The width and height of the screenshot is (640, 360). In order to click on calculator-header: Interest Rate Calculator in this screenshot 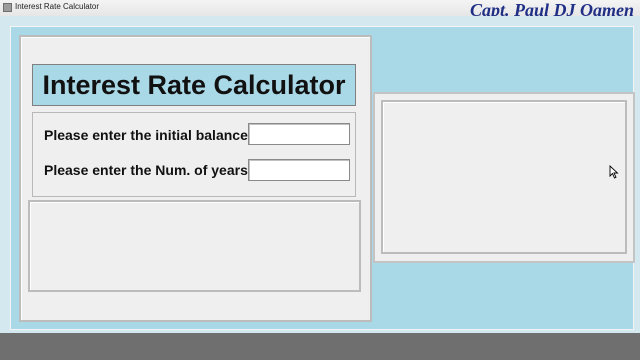, I will do `click(194, 85)`.